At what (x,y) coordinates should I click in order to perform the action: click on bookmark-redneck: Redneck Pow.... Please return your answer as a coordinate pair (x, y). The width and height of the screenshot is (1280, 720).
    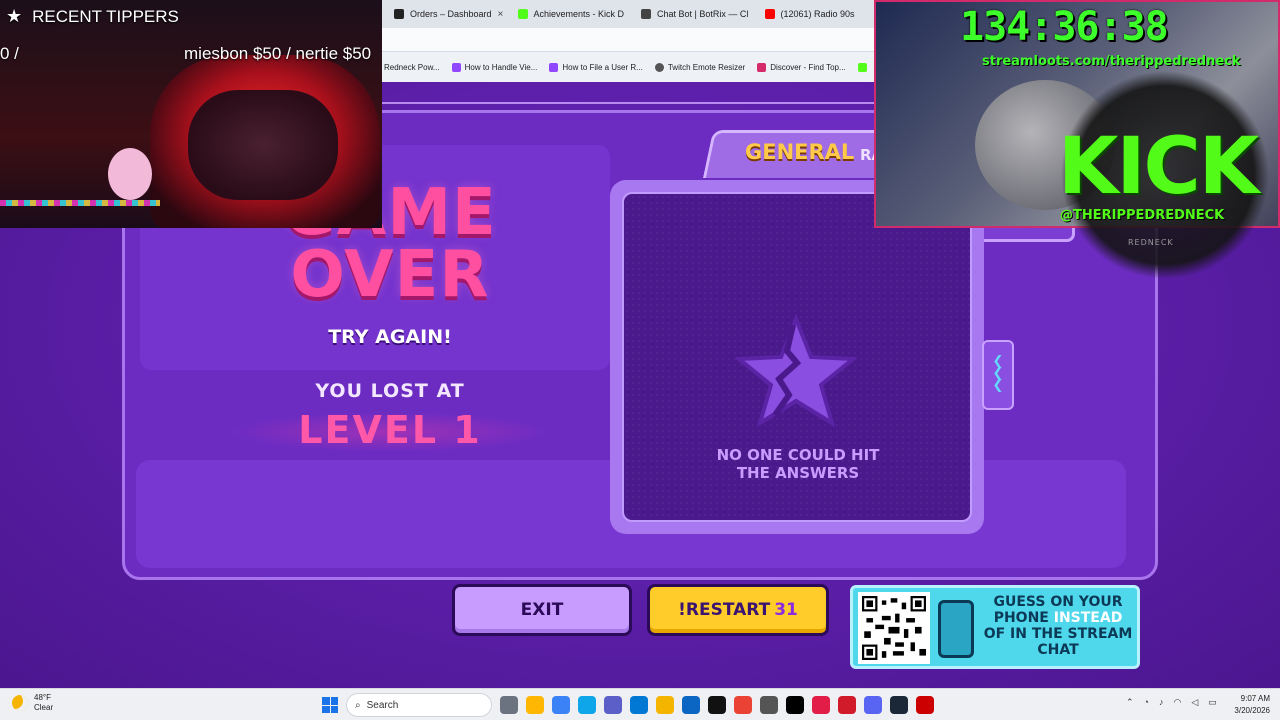
    Looking at the image, I should click on (412, 67).